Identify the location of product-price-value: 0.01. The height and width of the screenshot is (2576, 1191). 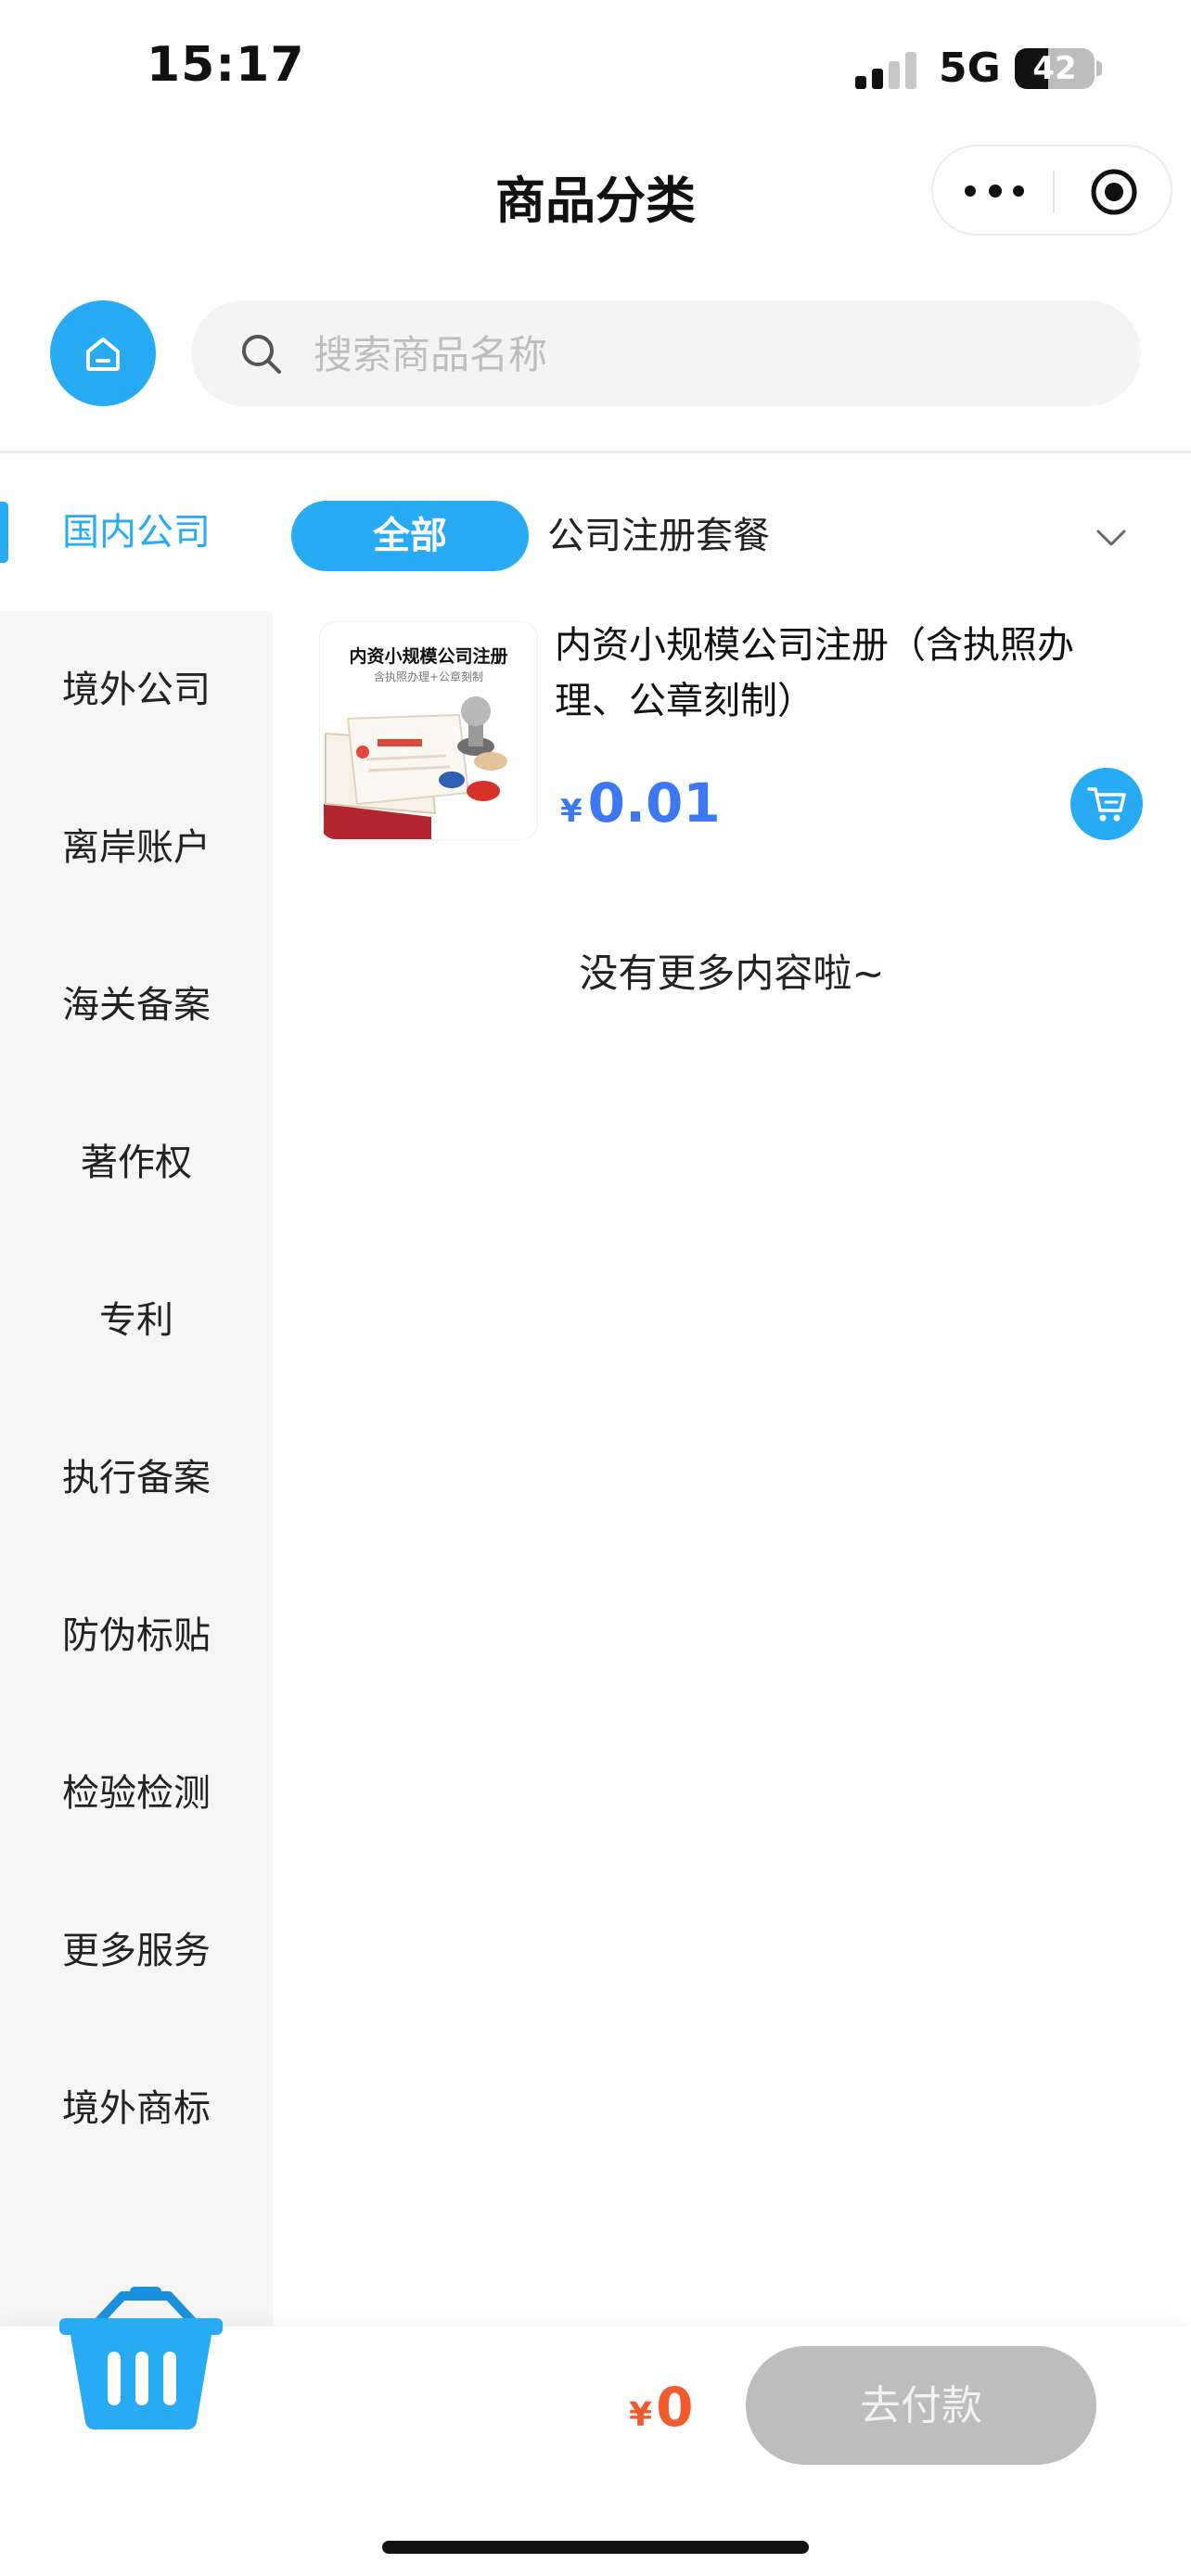
(654, 803).